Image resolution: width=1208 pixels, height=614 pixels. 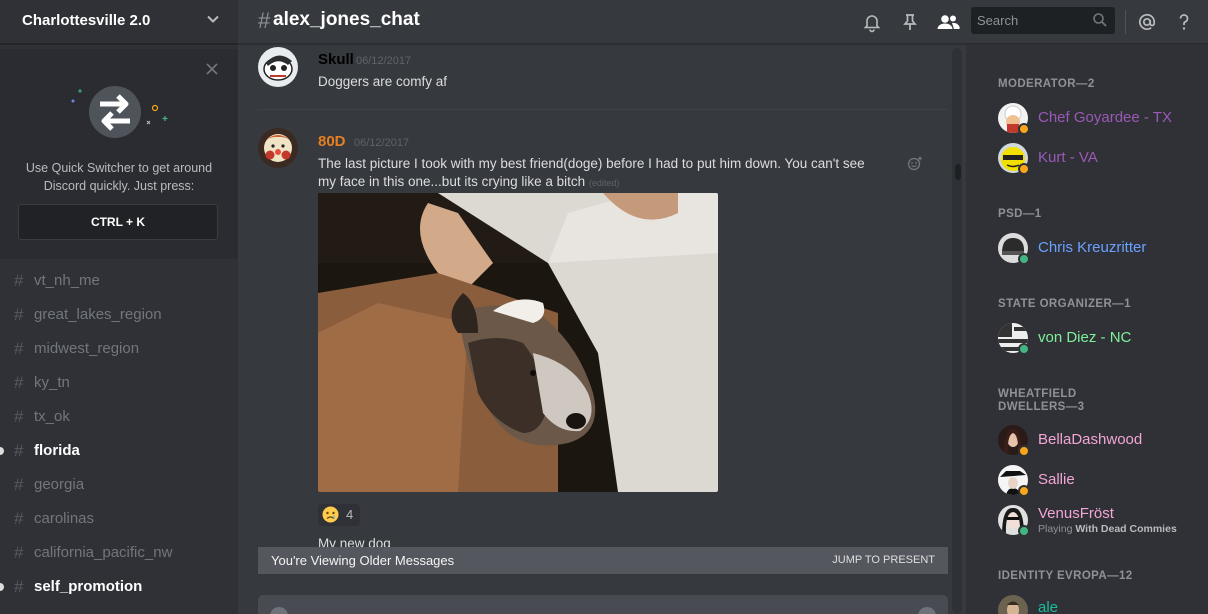 I want to click on channel-label: vt_nh_me, so click(x=67, y=280).